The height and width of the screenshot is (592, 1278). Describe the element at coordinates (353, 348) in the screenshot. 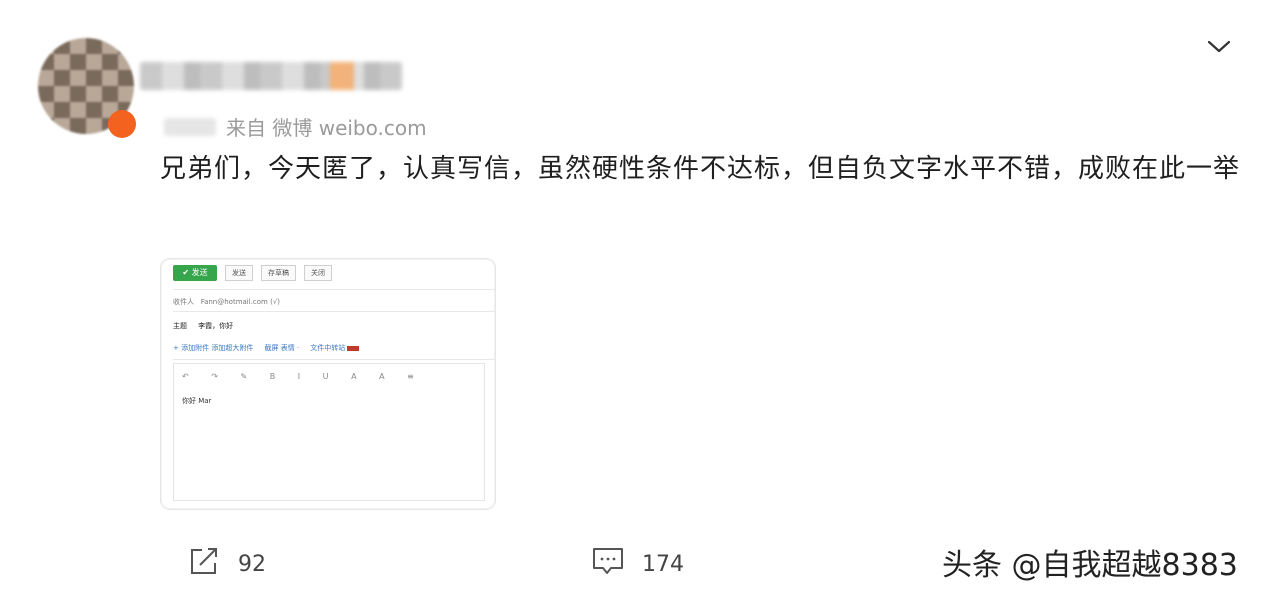

I see `new-tag` at that location.